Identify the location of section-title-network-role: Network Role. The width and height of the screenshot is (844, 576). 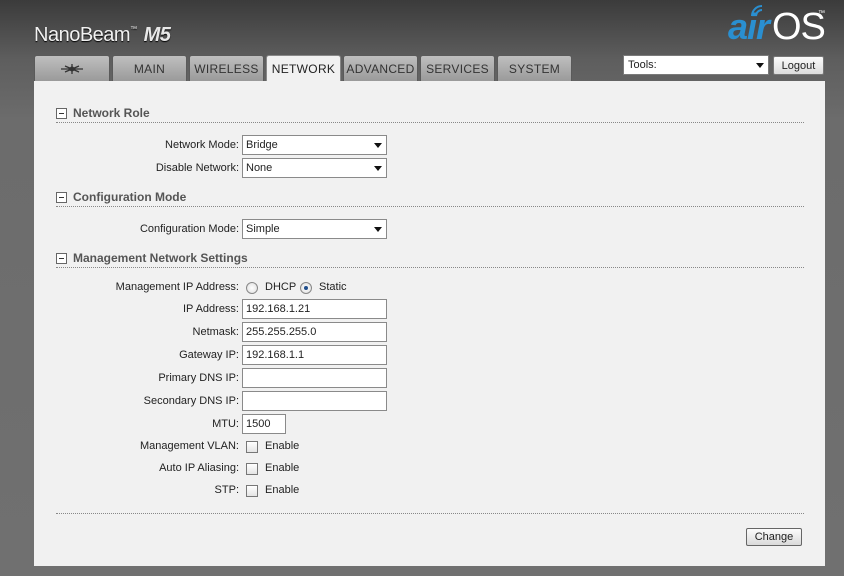
(111, 113).